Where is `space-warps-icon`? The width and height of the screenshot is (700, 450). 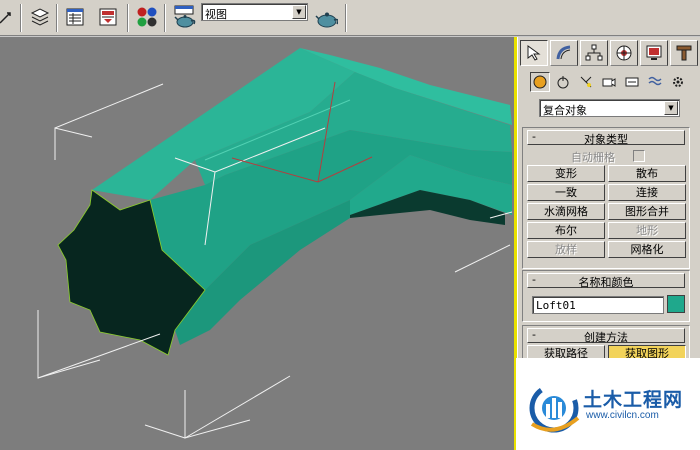
space-warps-icon is located at coordinates (655, 82).